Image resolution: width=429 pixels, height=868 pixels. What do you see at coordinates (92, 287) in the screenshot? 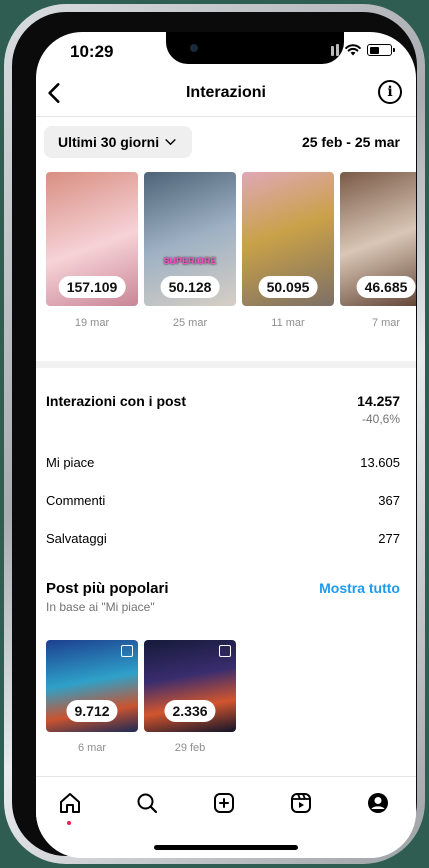
I see `top-post-count: 157.109` at bounding box center [92, 287].